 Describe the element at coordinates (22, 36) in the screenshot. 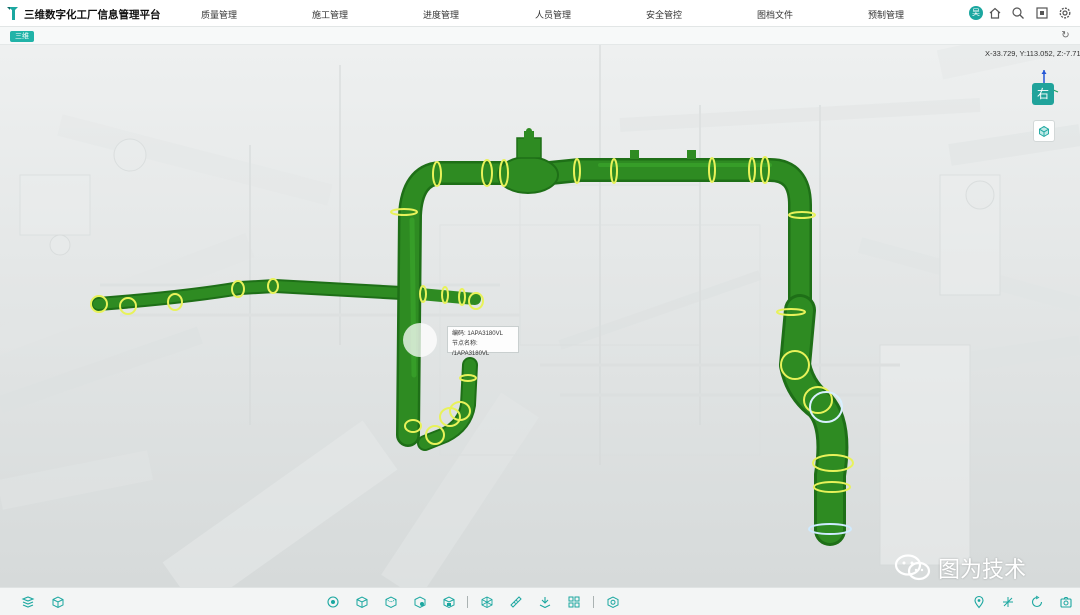

I see `mode-tag-3d: 三维` at that location.